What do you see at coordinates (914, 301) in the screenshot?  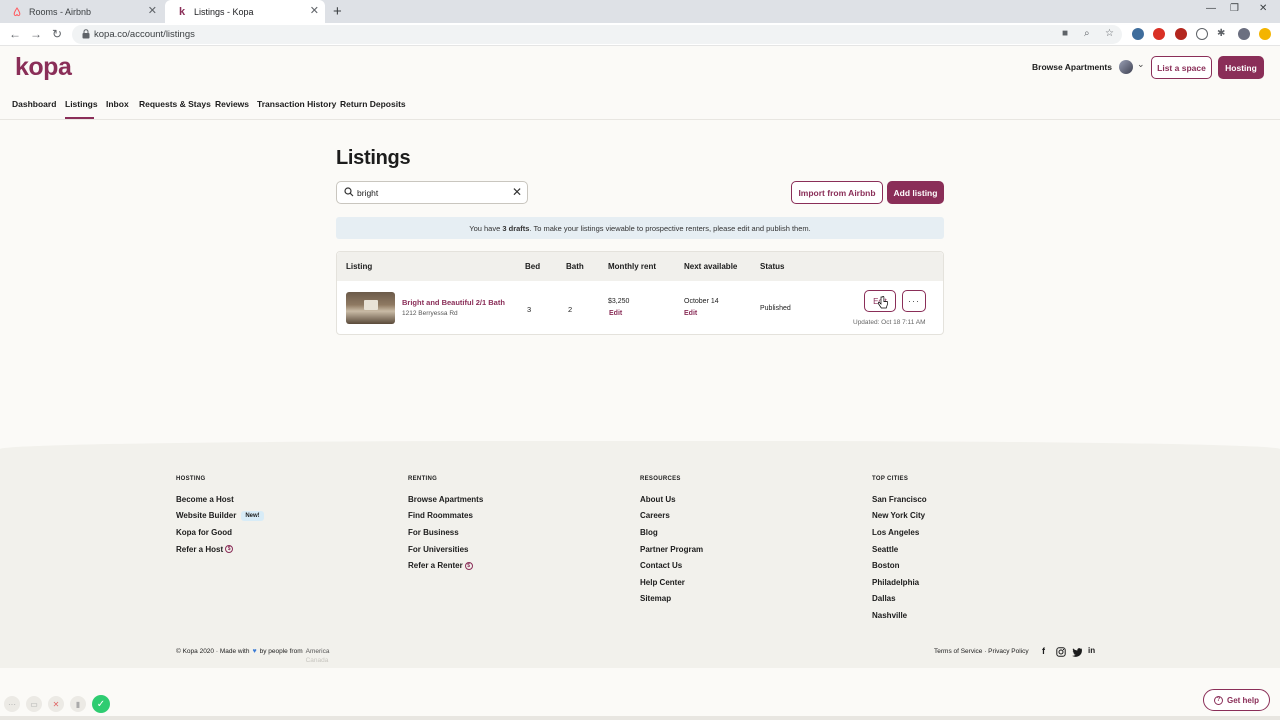 I see `more-options-button: ···` at bounding box center [914, 301].